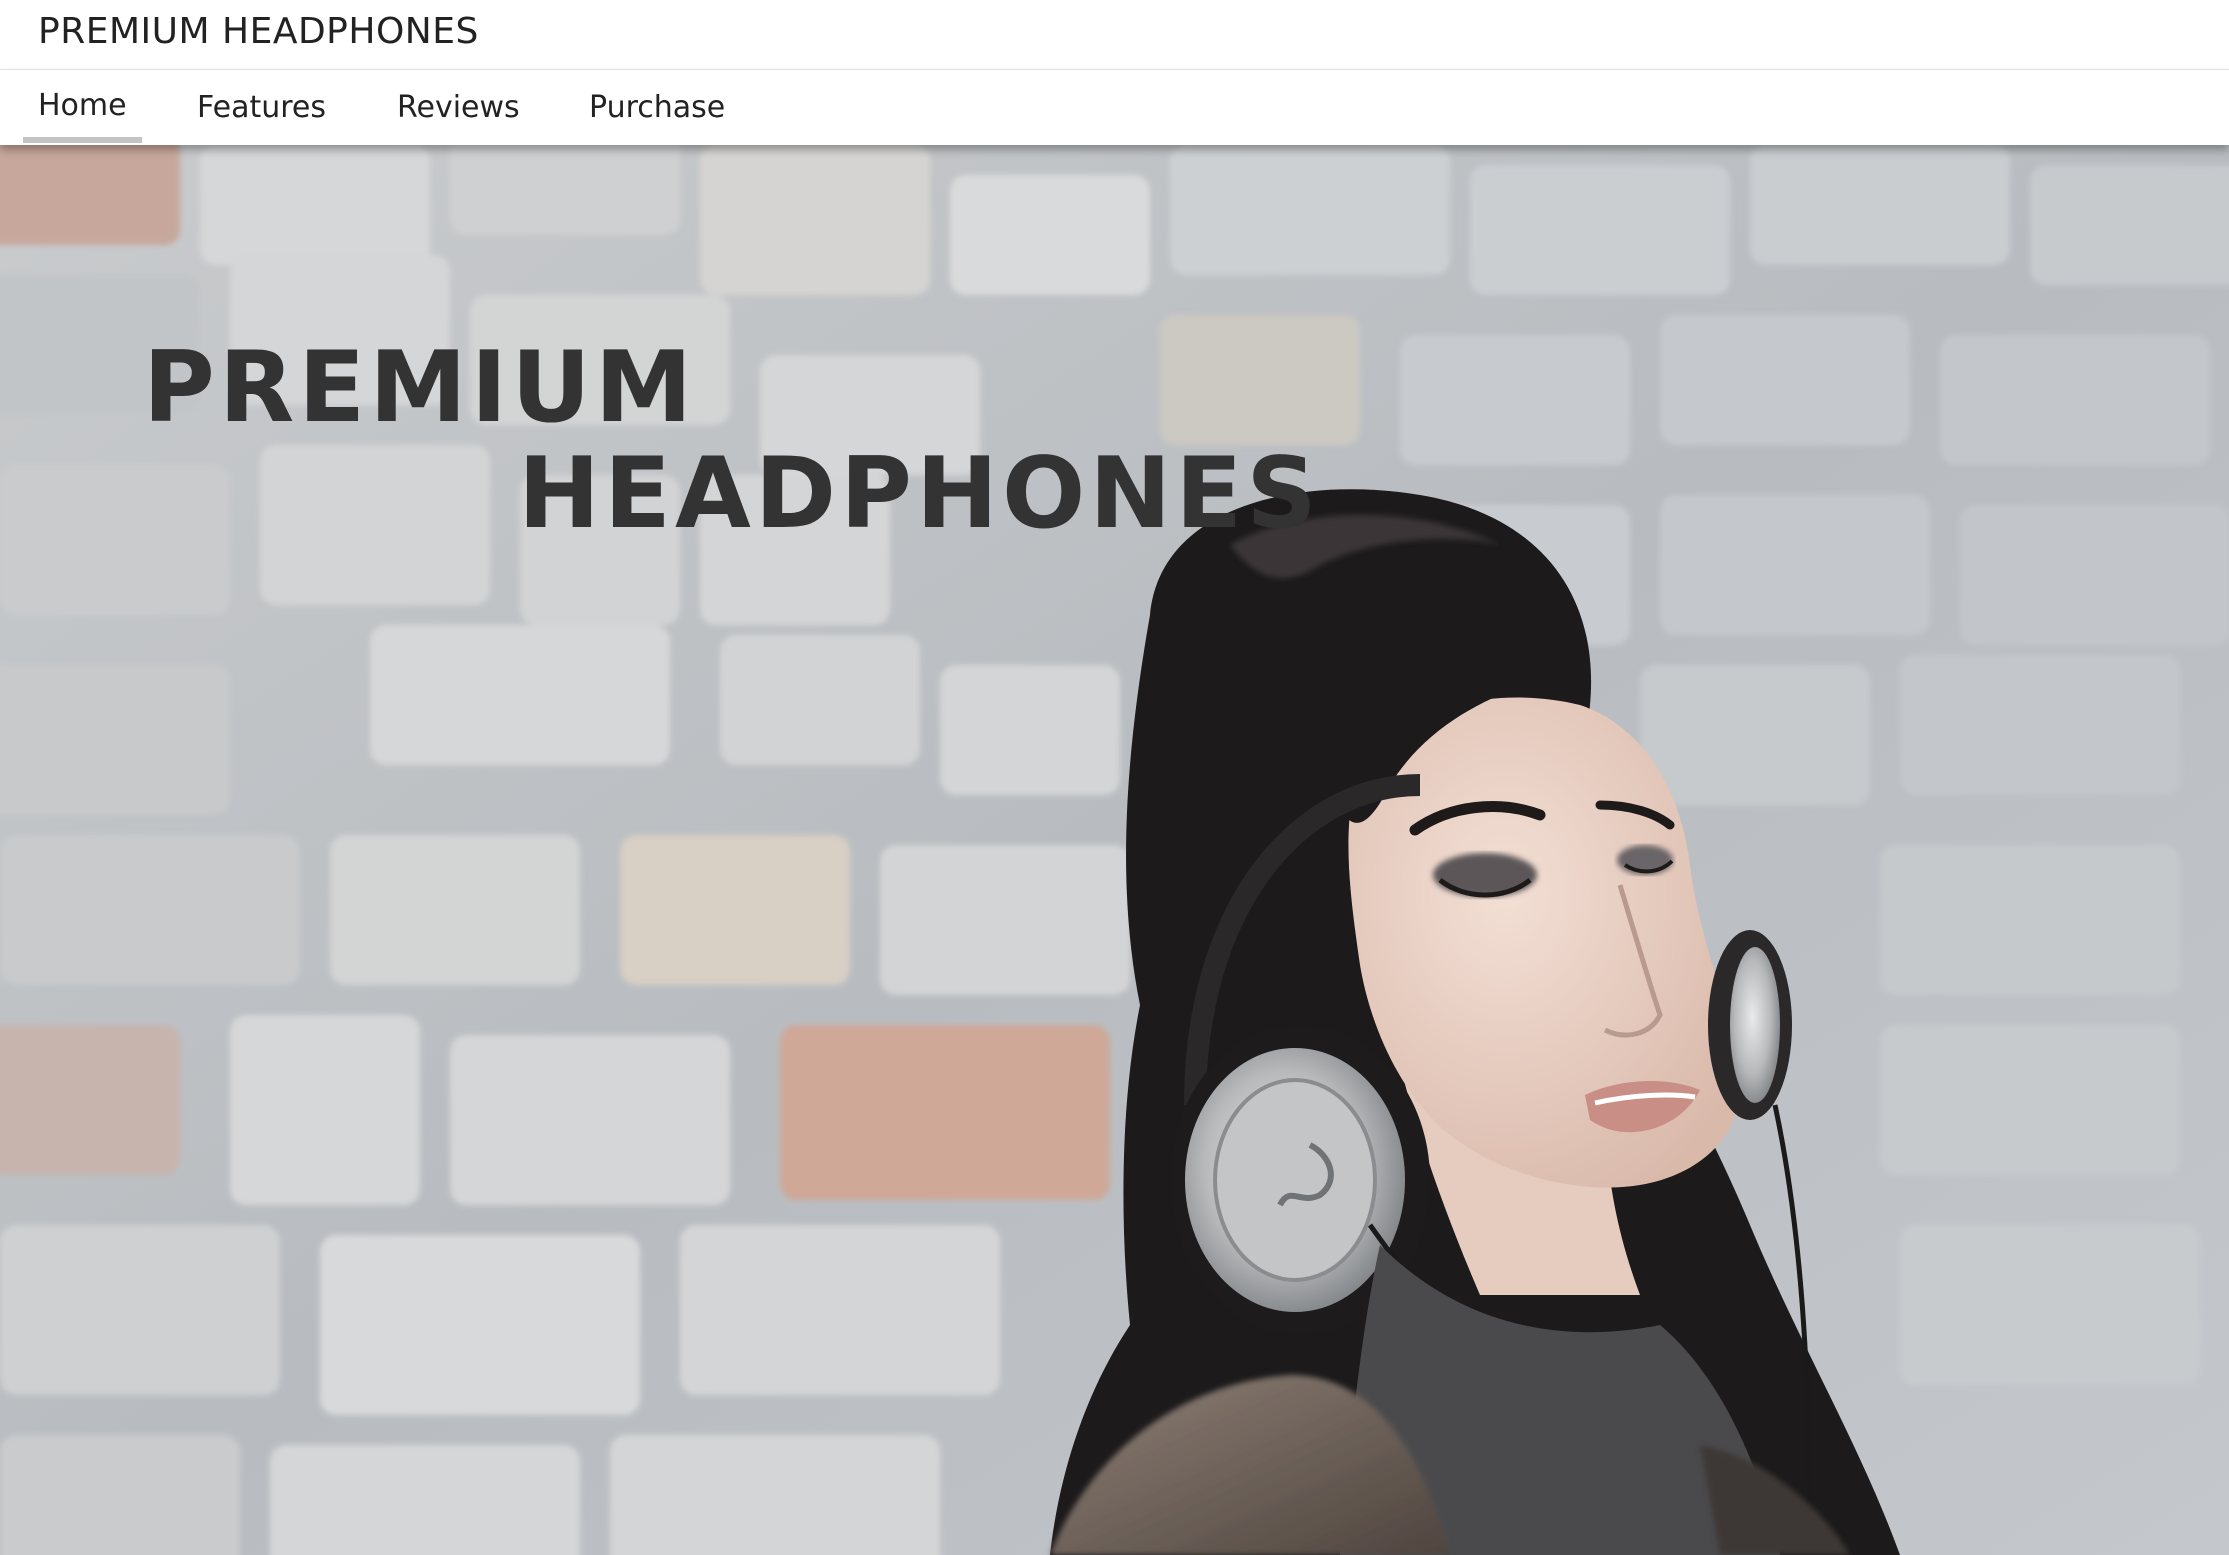 The height and width of the screenshot is (1555, 2229). I want to click on nav-item-label: Features, so click(261, 107).